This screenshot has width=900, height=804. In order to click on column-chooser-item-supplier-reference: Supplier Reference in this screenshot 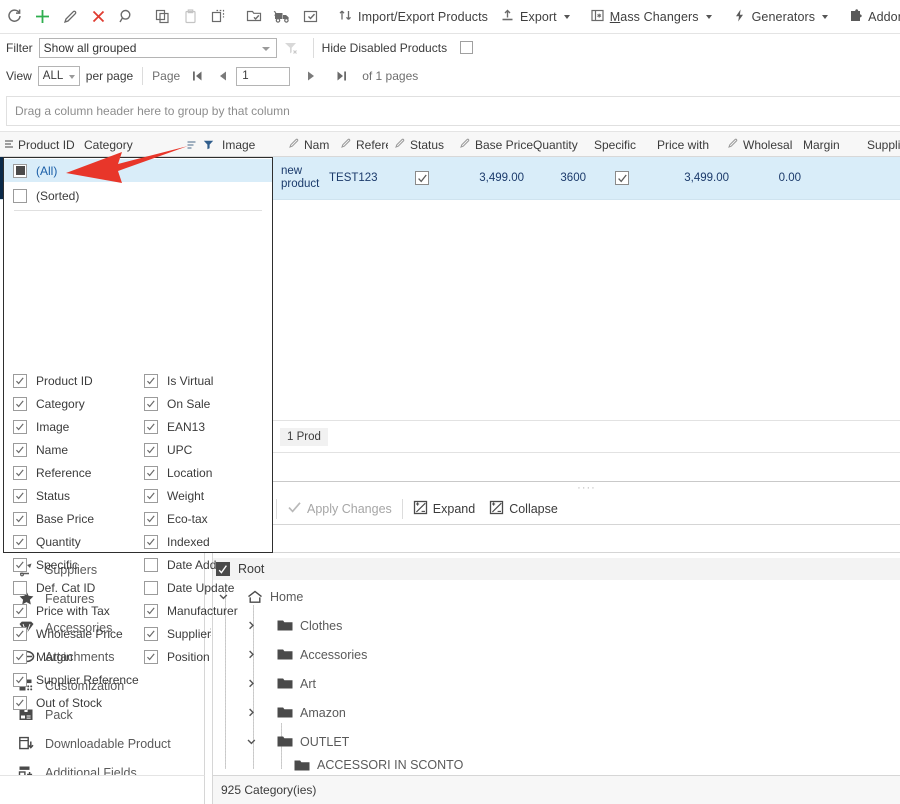, I will do `click(94, 679)`.